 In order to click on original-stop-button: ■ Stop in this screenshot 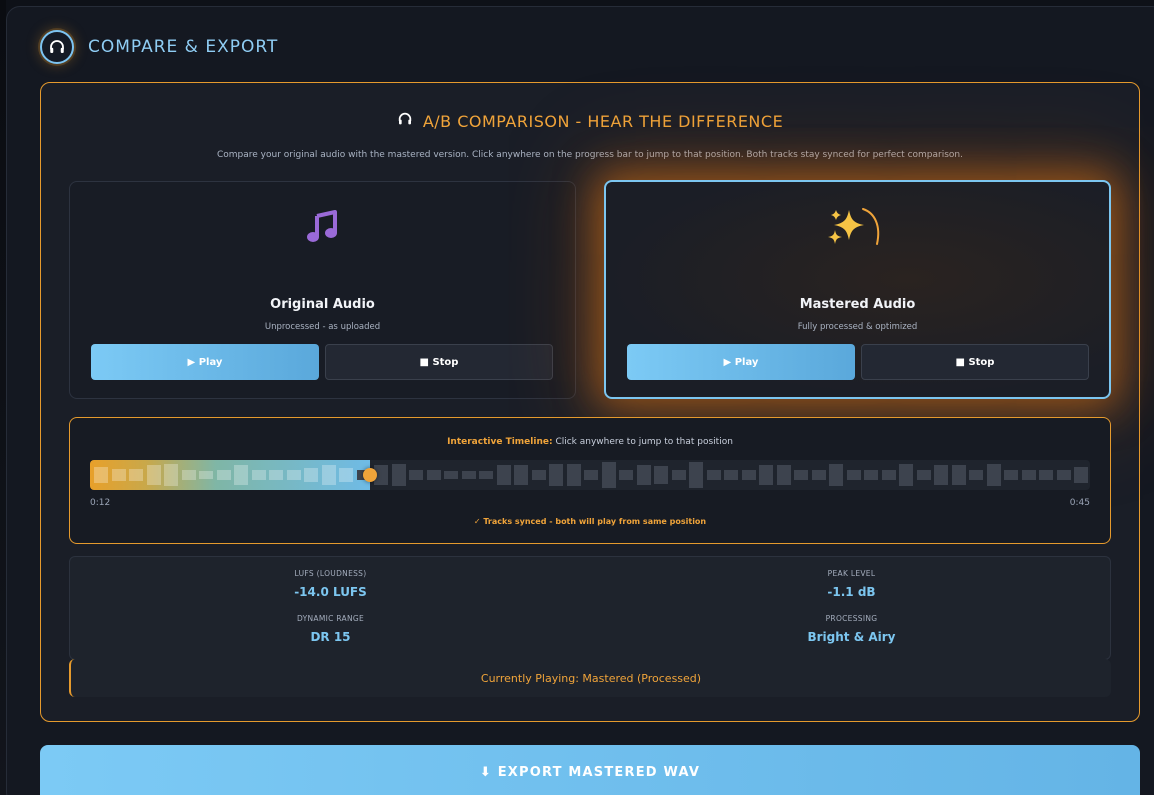, I will do `click(439, 362)`.